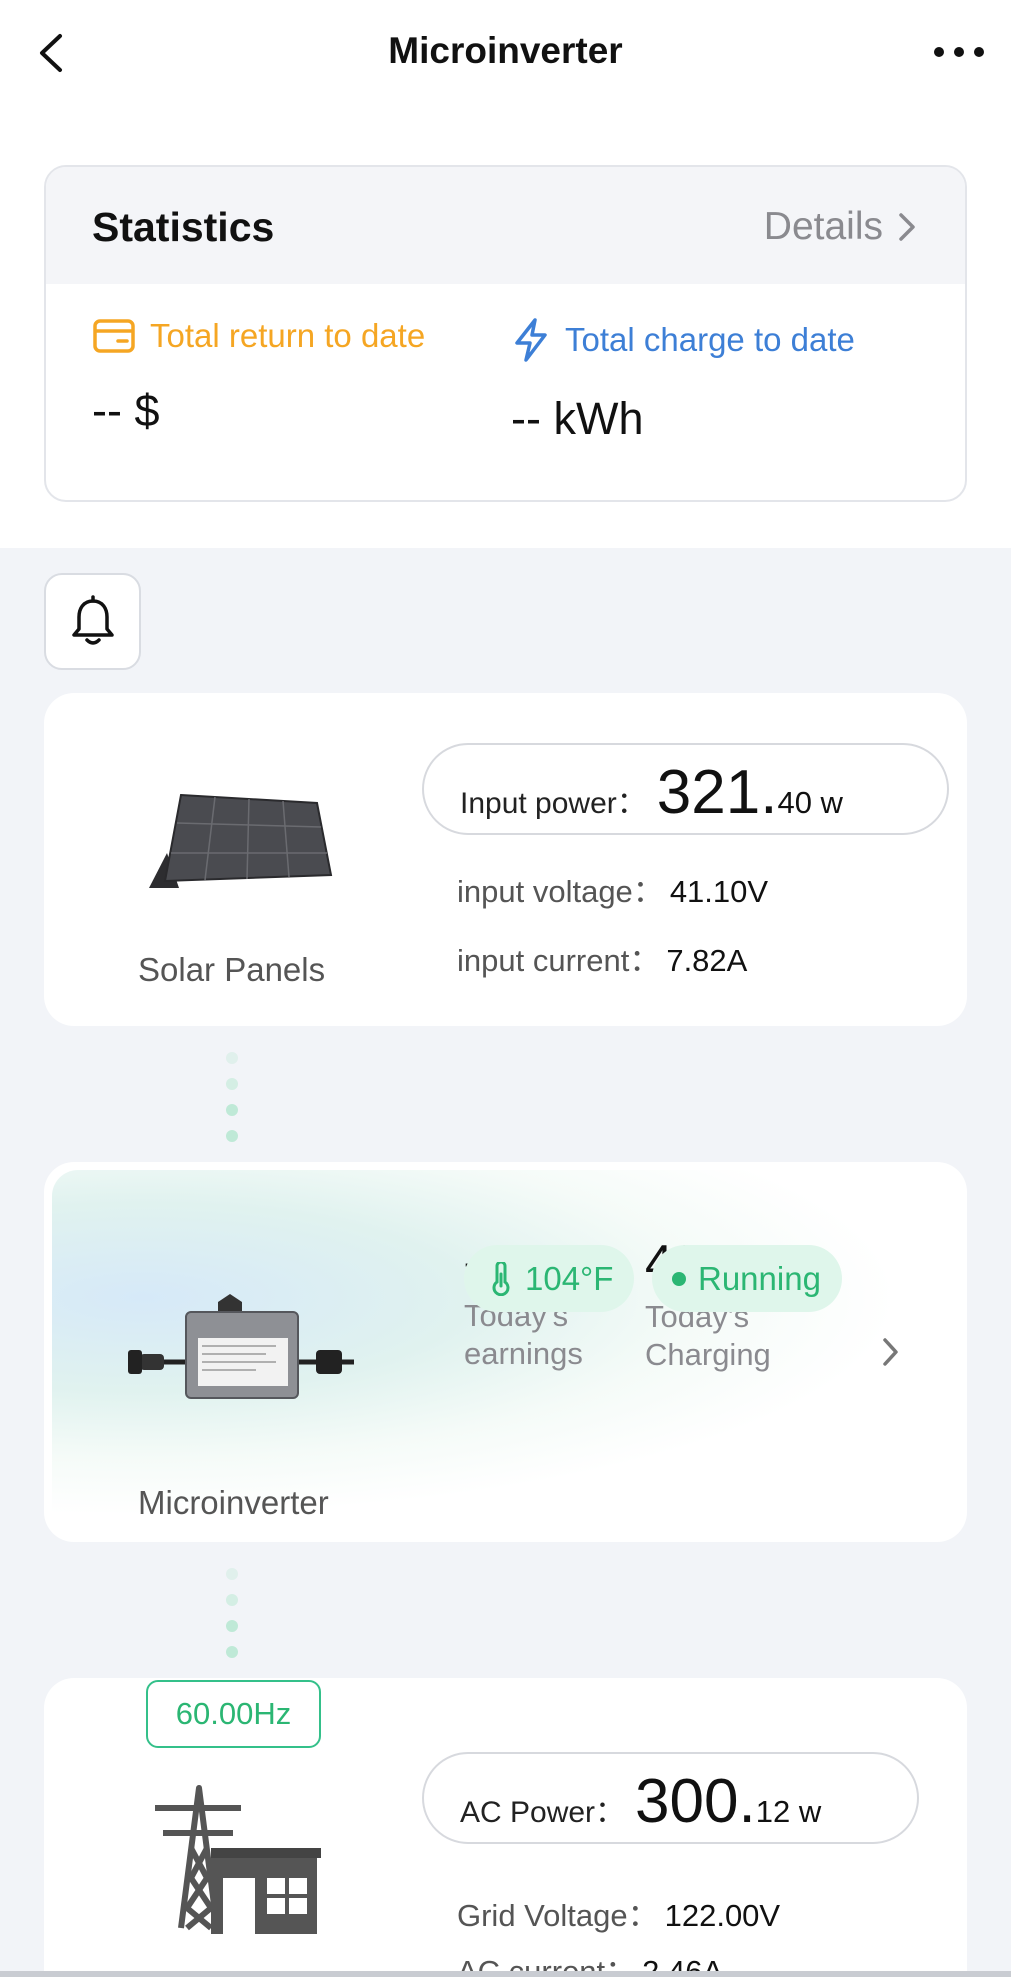 This screenshot has width=1011, height=1977. I want to click on bottom-scroll-edge, so click(505, 1974).